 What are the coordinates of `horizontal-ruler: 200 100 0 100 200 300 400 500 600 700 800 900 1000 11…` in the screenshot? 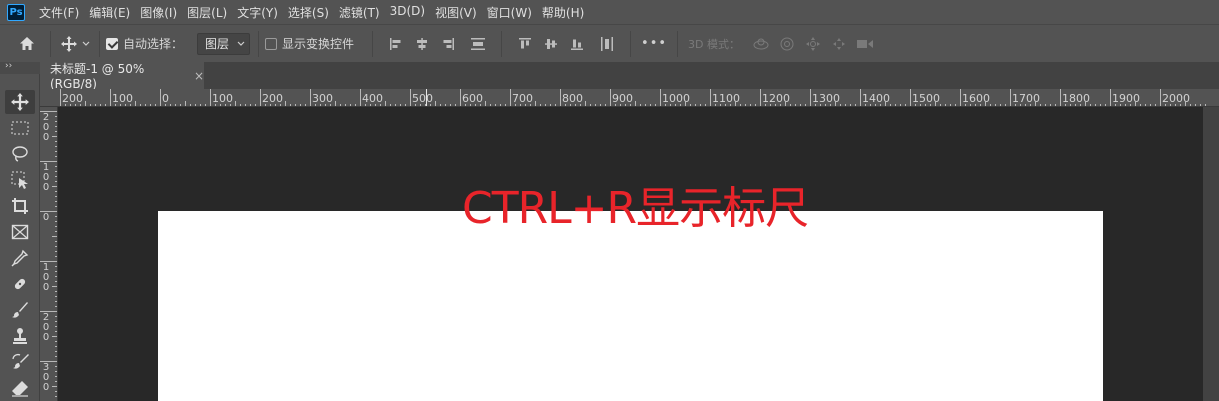 It's located at (629, 98).